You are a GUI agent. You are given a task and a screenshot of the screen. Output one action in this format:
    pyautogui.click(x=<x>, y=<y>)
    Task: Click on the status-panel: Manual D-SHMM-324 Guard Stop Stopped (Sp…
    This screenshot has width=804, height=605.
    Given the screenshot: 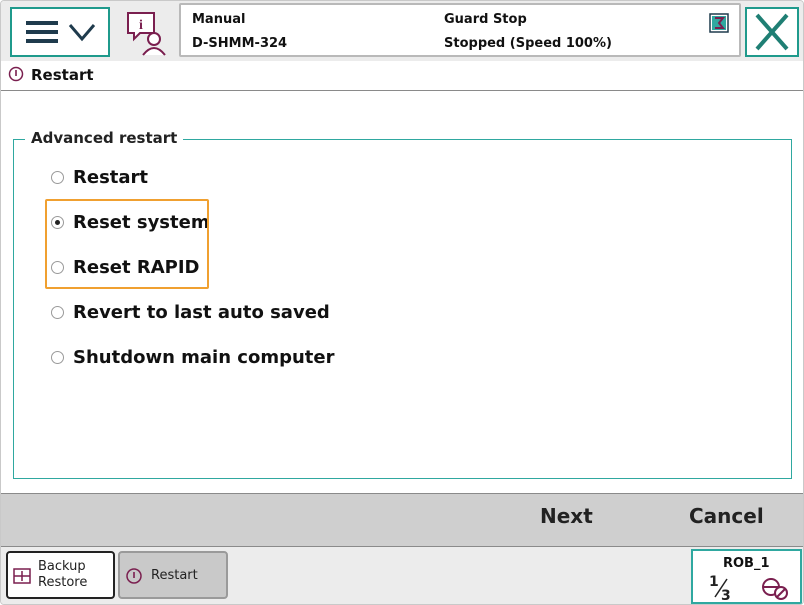 What is the action you would take?
    pyautogui.click(x=460, y=30)
    